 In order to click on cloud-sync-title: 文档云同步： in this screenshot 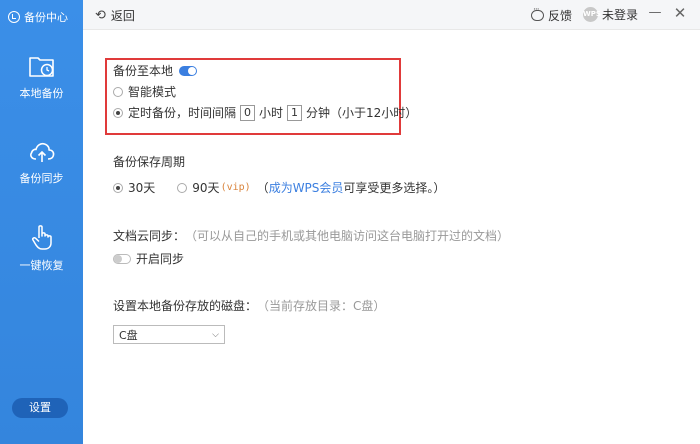, I will do `click(149, 236)`.